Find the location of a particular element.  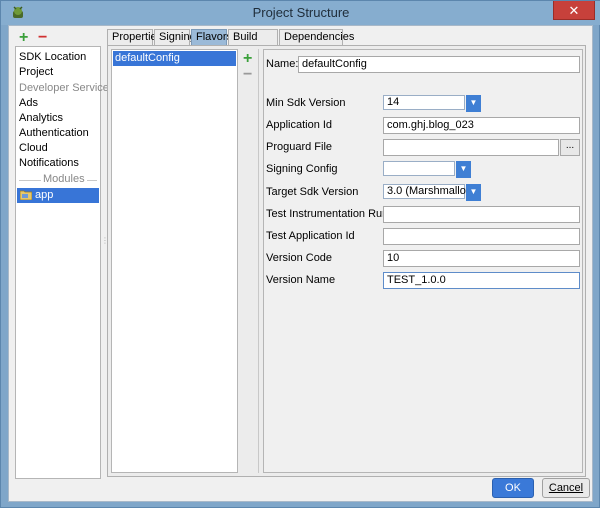

version-code-label: Version Code is located at coordinates (299, 258).